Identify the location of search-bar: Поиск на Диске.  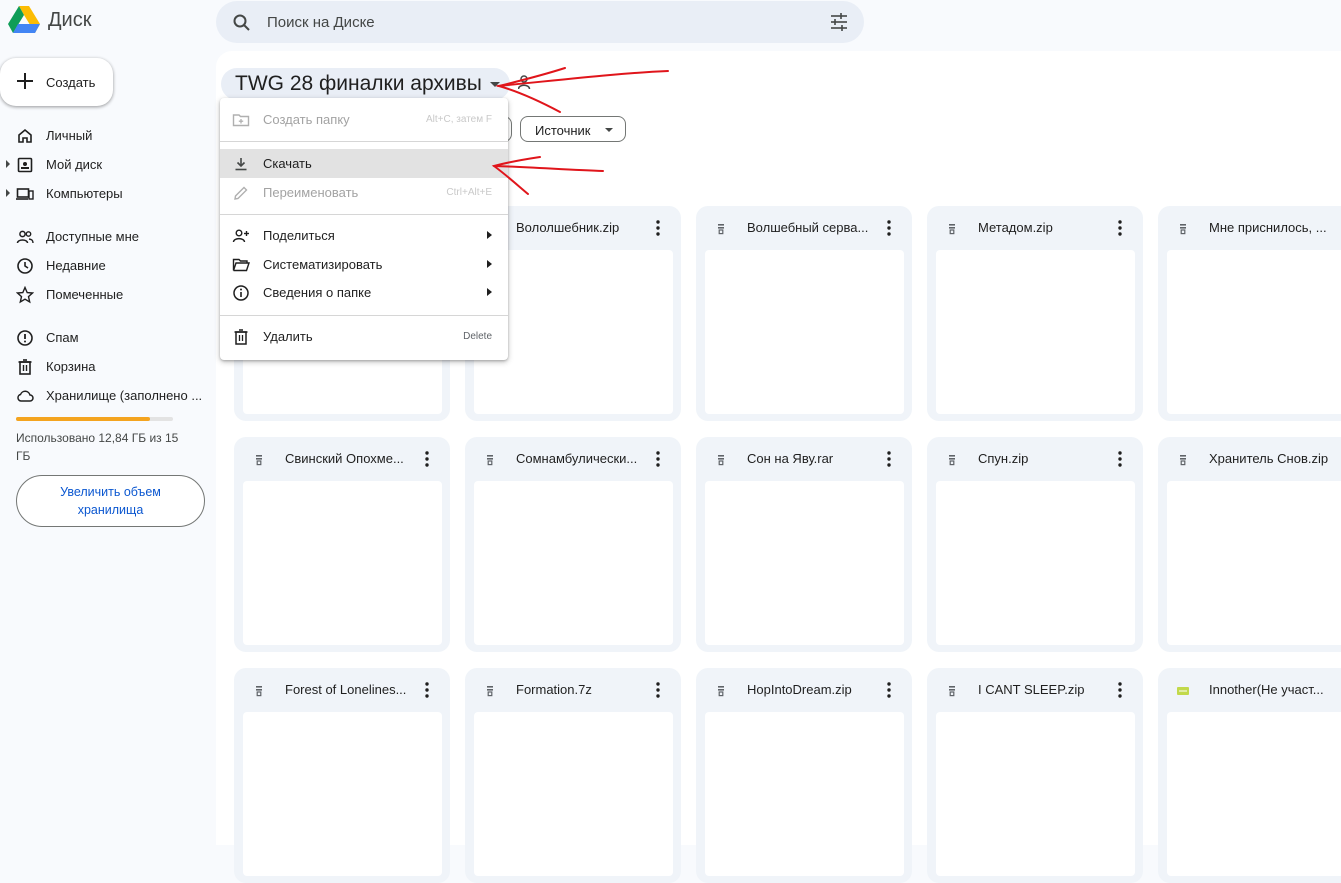
(540, 22).